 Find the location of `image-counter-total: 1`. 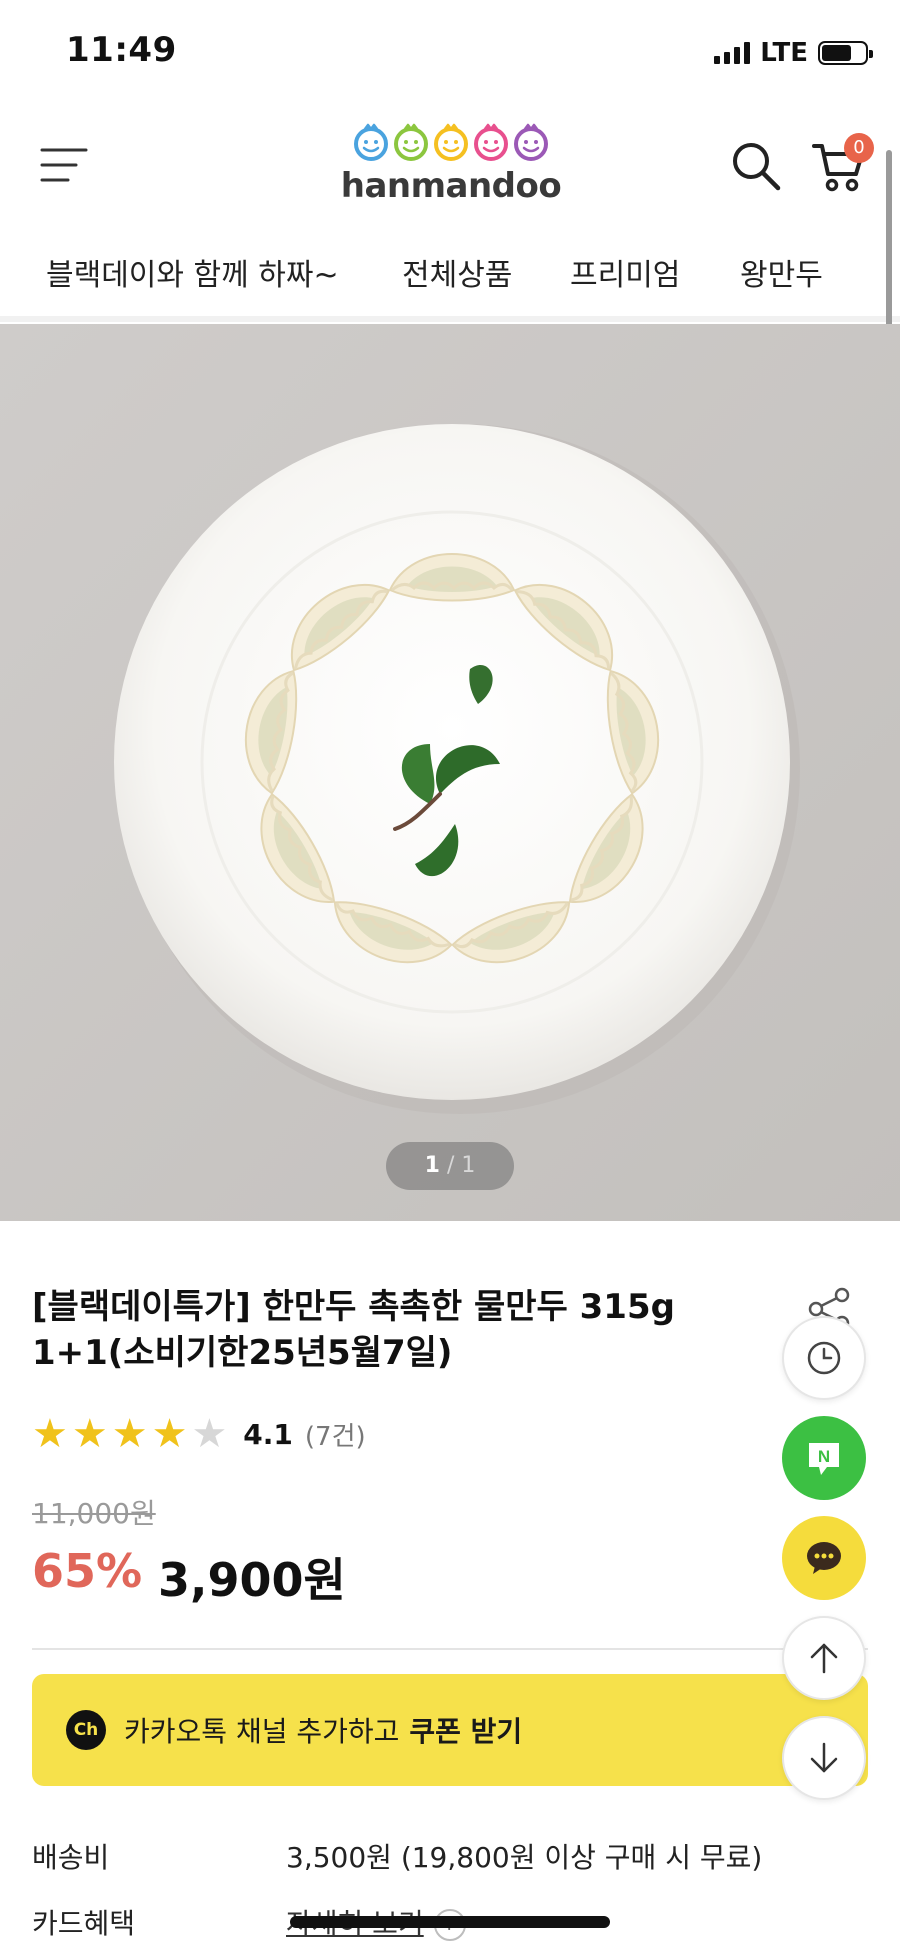

image-counter-total: 1 is located at coordinates (468, 1165).